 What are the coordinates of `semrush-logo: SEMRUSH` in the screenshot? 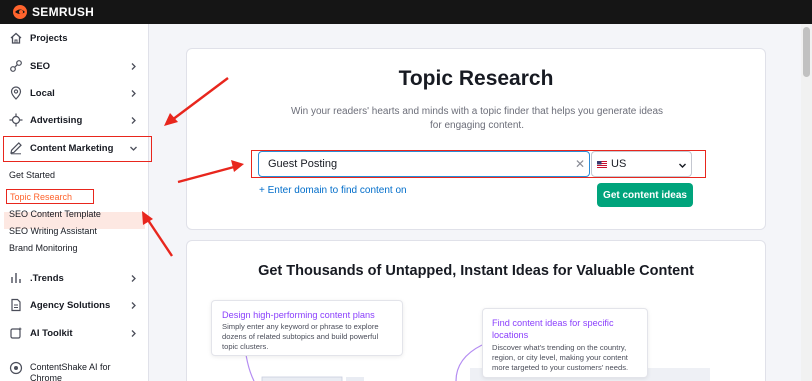 It's located at (53, 12).